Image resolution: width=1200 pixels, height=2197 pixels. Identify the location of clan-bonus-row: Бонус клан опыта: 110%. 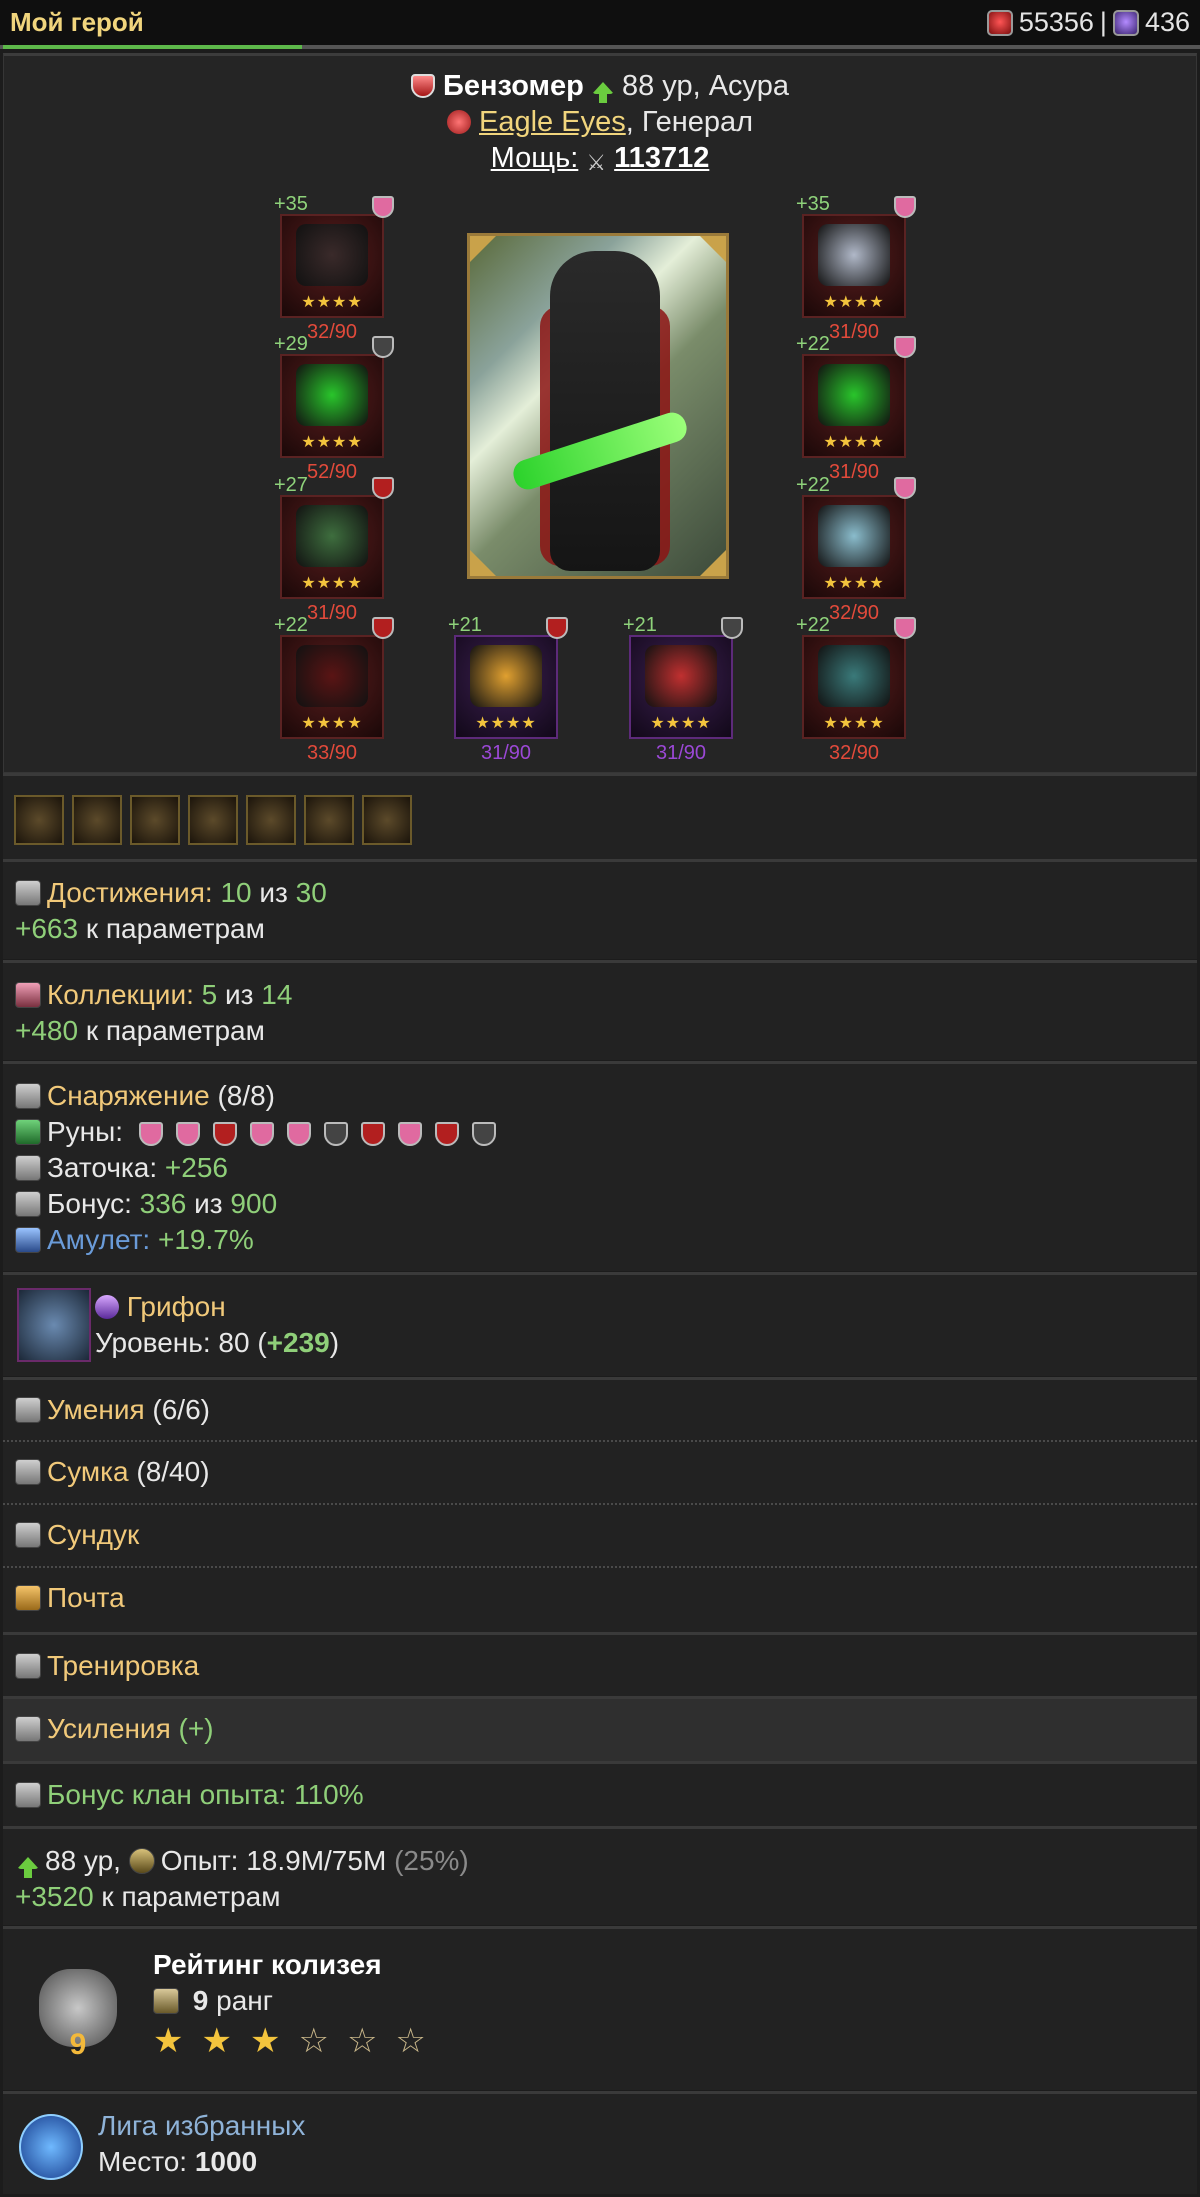
(600, 1793).